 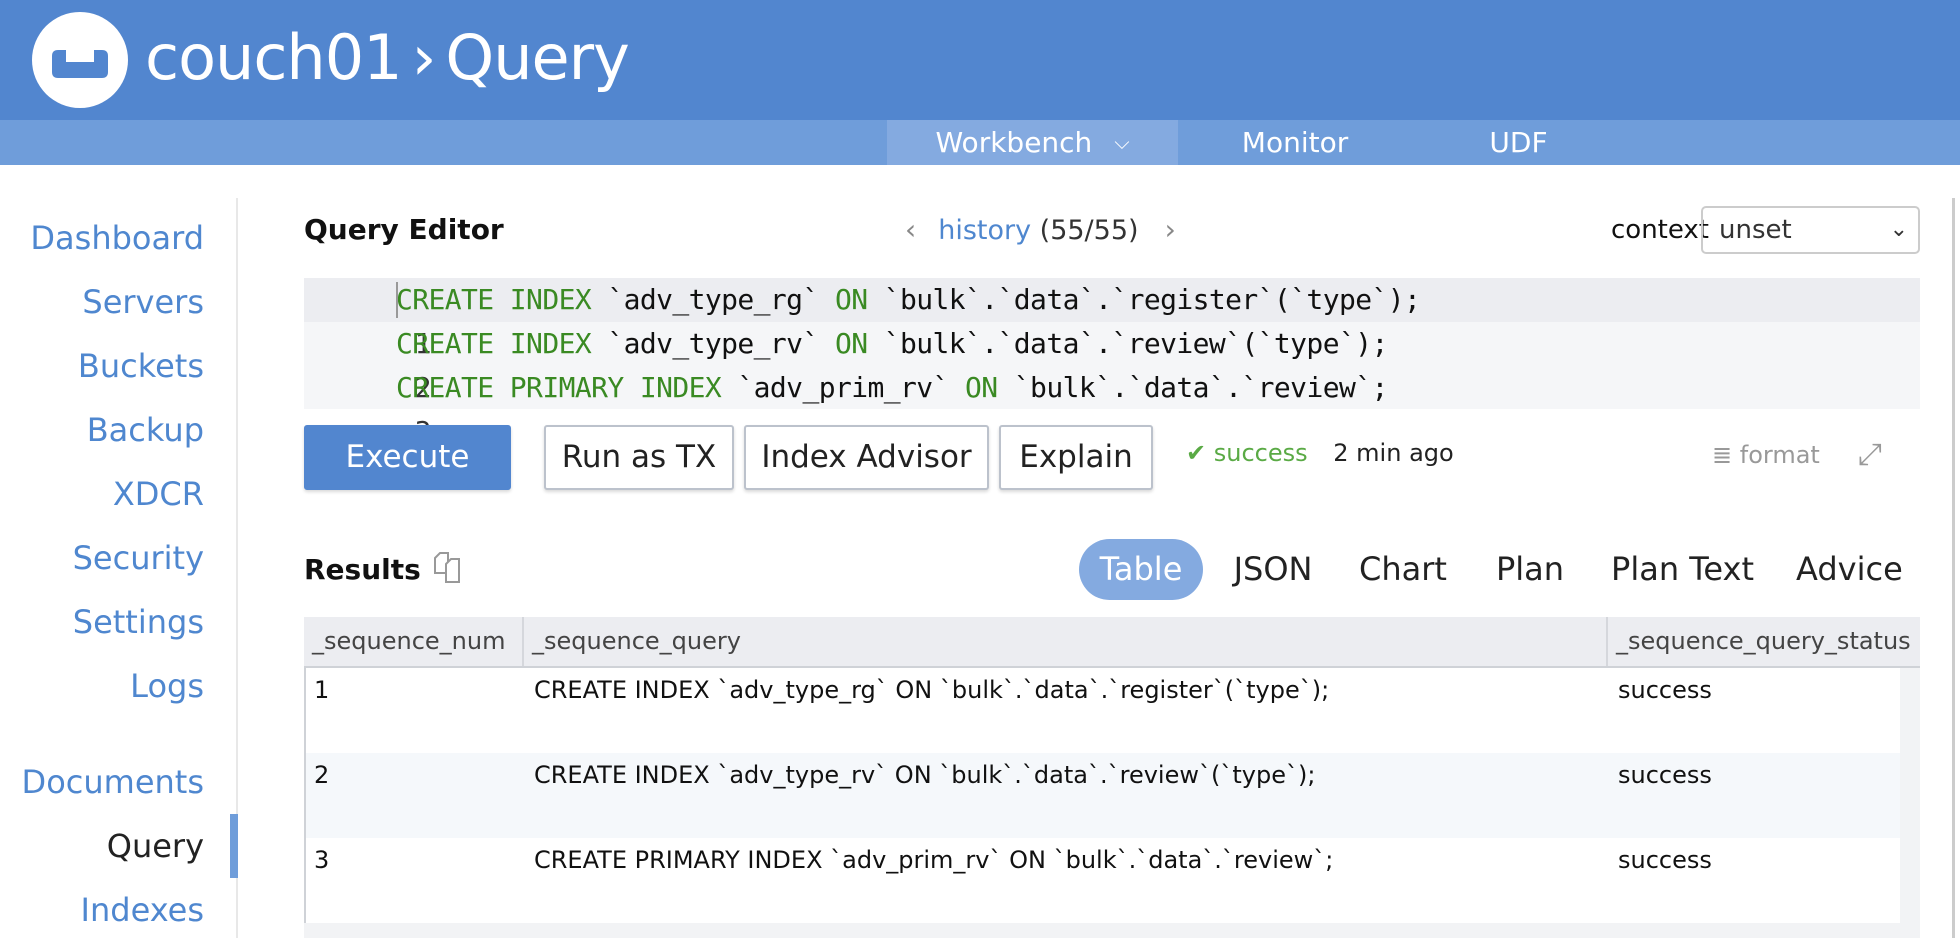 What do you see at coordinates (1196, 453) in the screenshot?
I see `check-icon: ✔` at bounding box center [1196, 453].